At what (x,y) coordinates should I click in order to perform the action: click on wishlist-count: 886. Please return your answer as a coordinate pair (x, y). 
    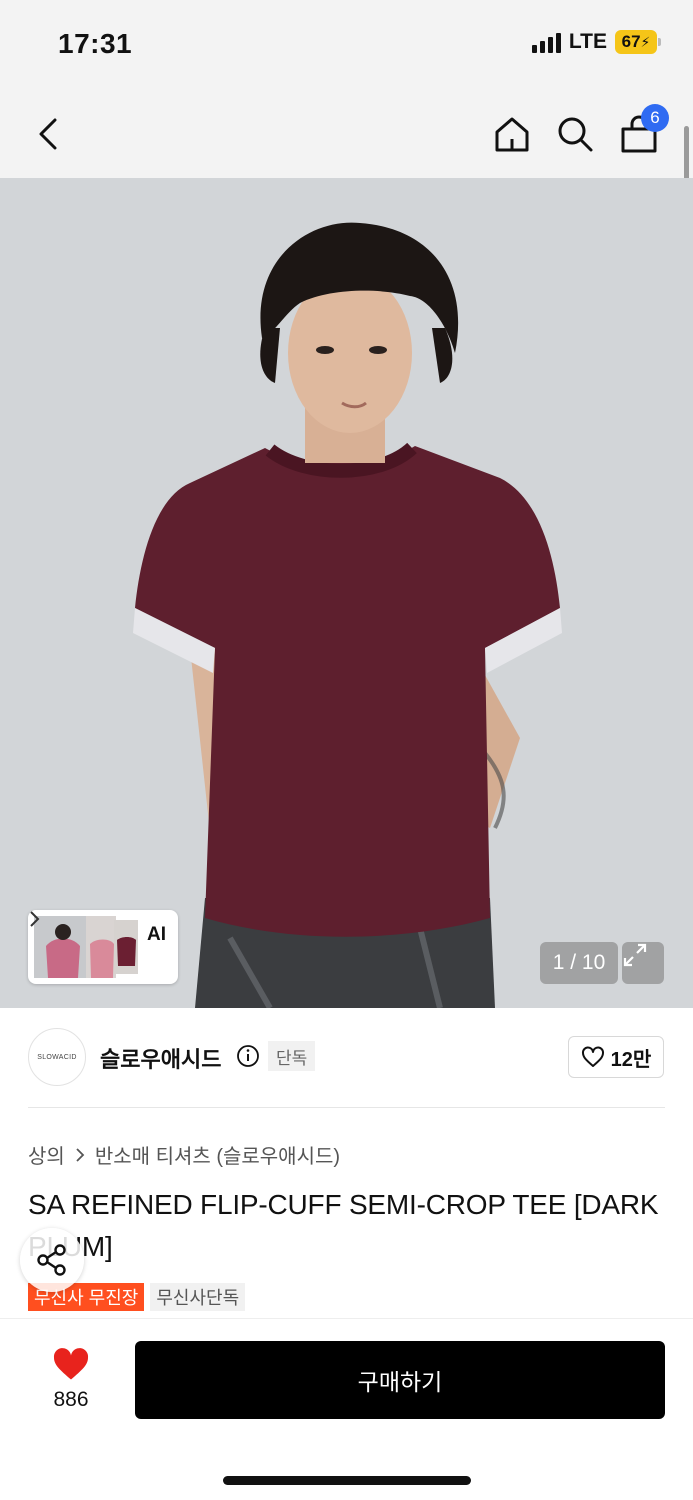
    Looking at the image, I should click on (71, 1399).